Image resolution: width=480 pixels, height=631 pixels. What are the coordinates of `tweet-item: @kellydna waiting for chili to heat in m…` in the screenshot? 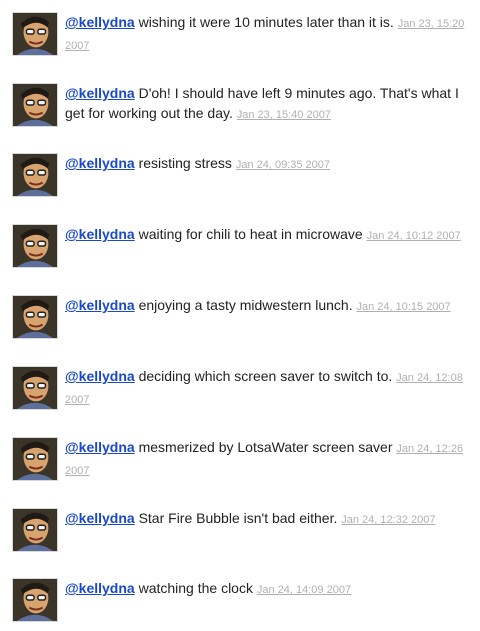 It's located at (240, 247).